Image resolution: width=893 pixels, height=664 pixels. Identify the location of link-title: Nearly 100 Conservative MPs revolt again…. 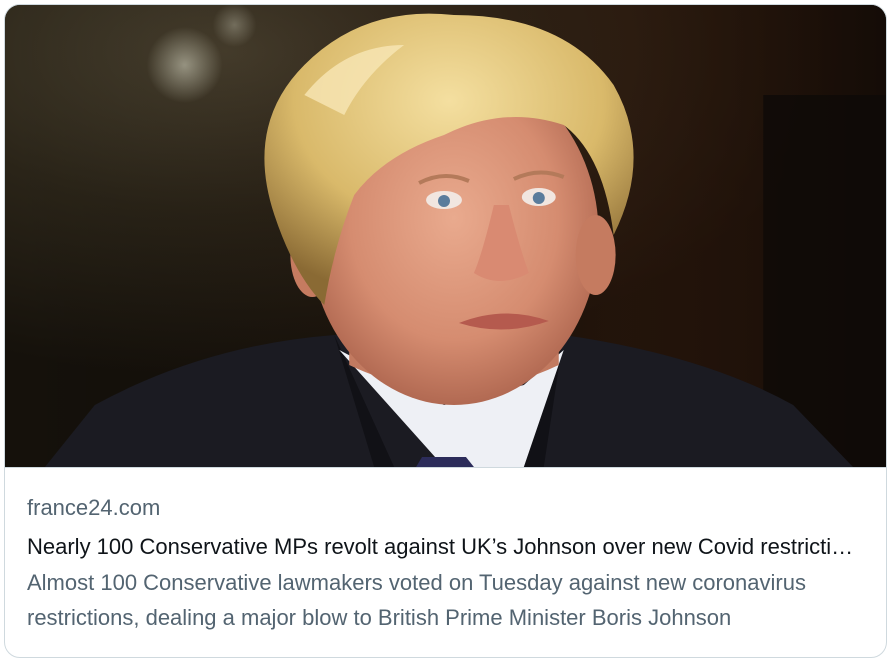
(445, 546).